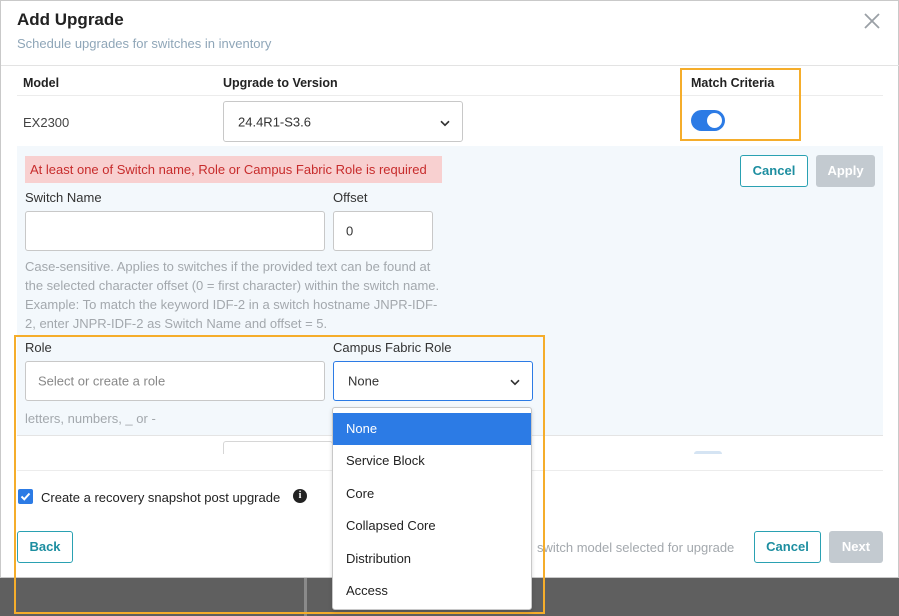  I want to click on footer-cancel-button: Cancel, so click(787, 547).